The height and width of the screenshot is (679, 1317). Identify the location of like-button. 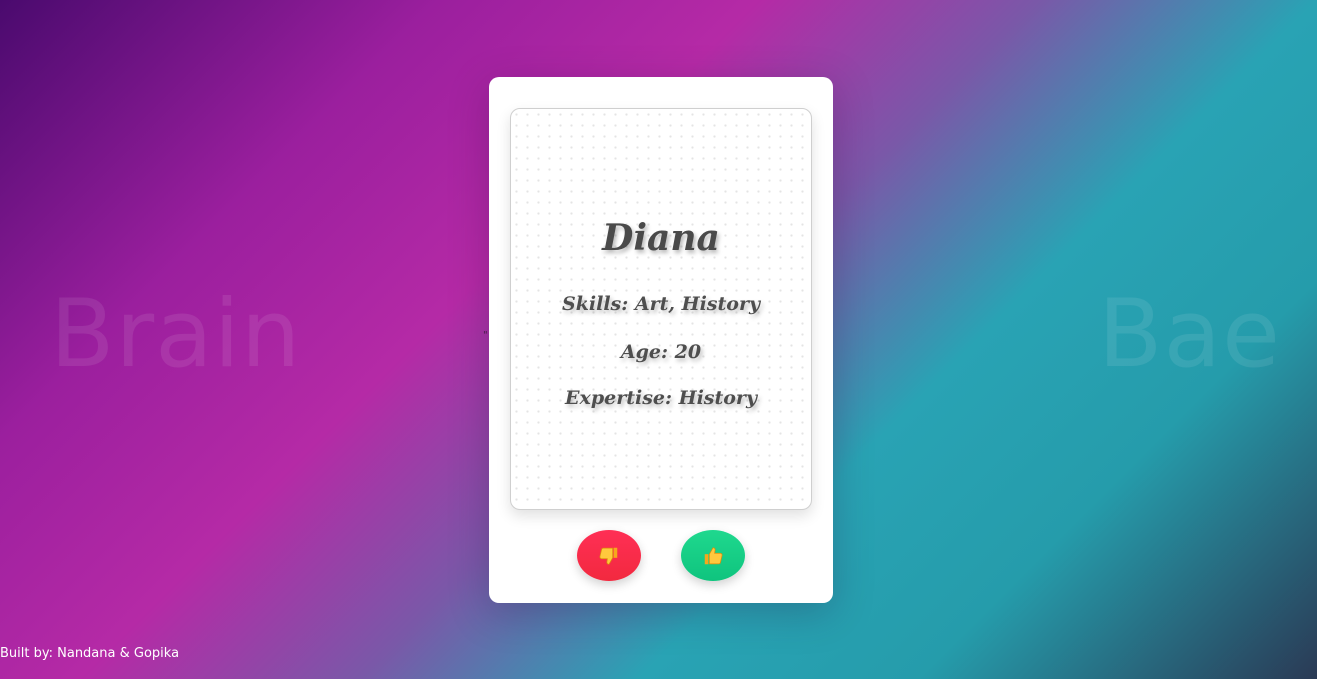
(713, 555).